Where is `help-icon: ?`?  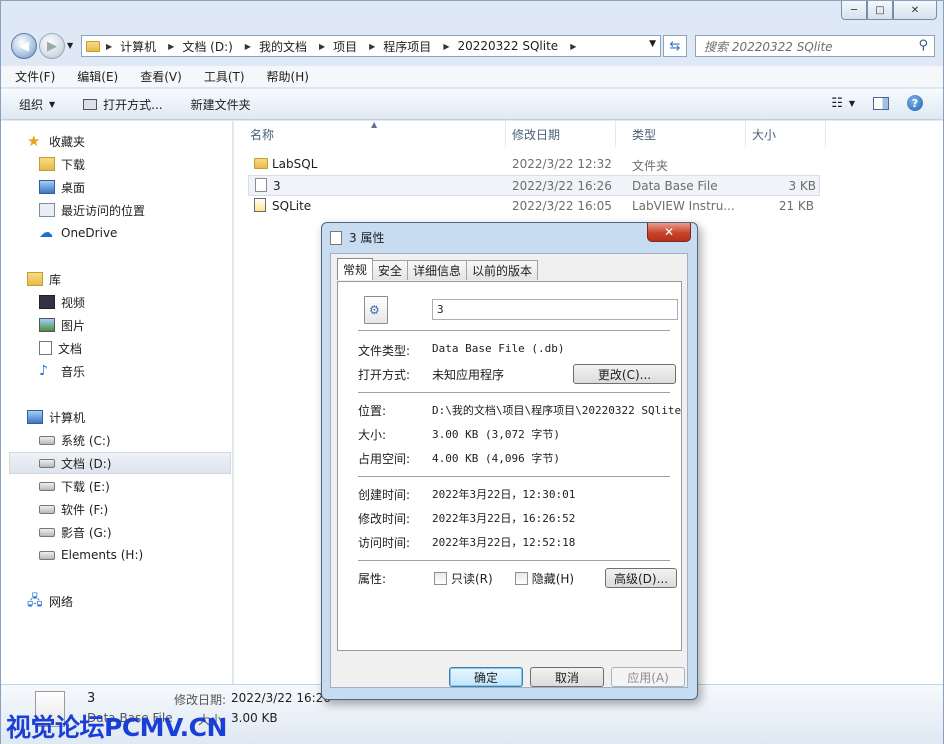 help-icon: ? is located at coordinates (915, 103).